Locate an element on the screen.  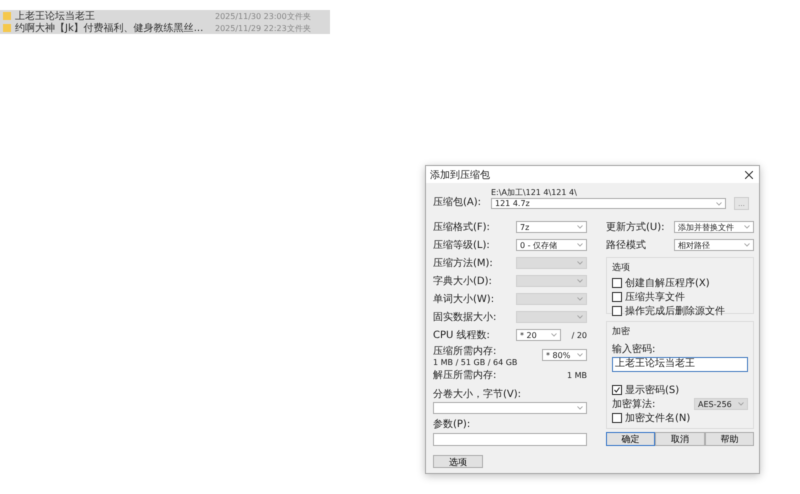
dropdown: * 20 is located at coordinates (538, 335).